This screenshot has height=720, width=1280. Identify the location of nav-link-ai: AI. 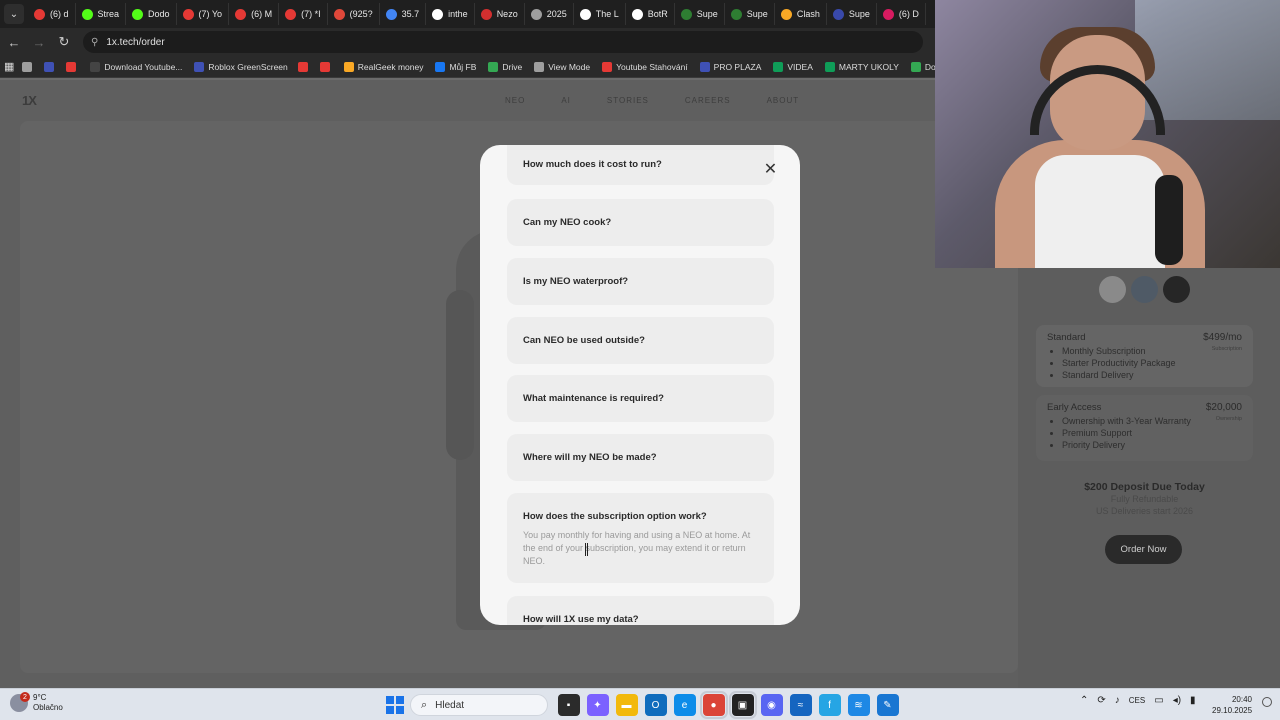
(566, 100).